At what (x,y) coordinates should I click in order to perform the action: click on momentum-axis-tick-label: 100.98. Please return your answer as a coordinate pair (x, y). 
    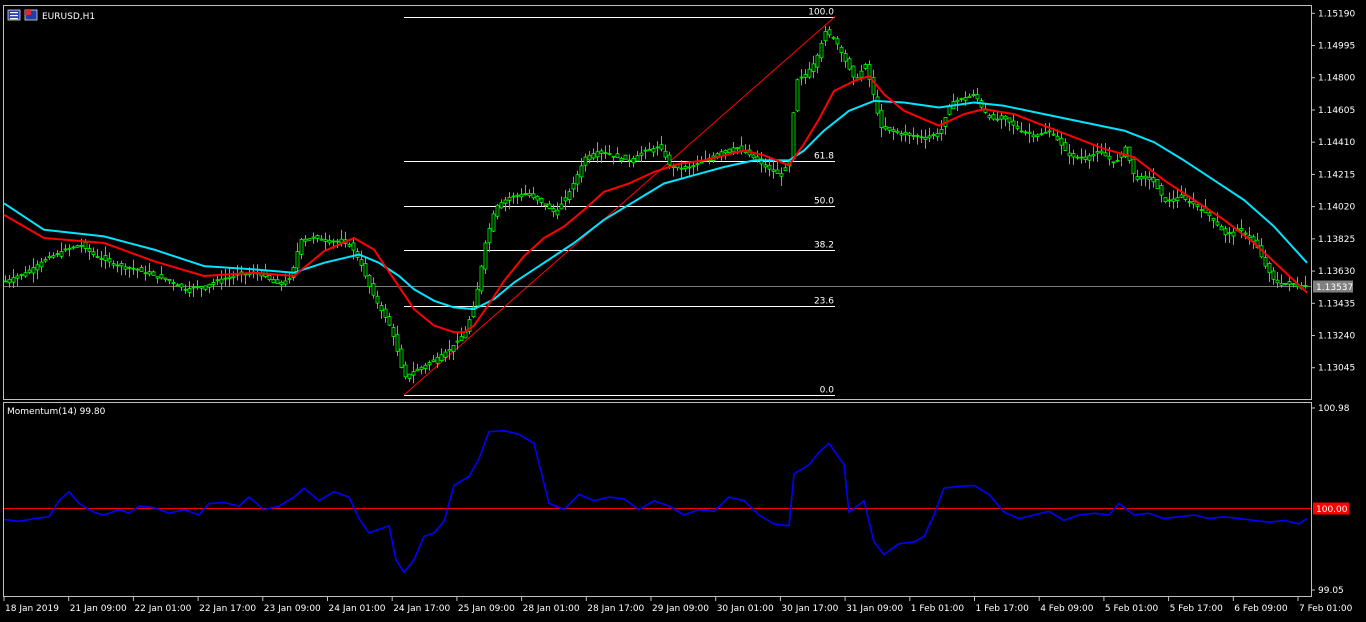
    Looking at the image, I should click on (1334, 409).